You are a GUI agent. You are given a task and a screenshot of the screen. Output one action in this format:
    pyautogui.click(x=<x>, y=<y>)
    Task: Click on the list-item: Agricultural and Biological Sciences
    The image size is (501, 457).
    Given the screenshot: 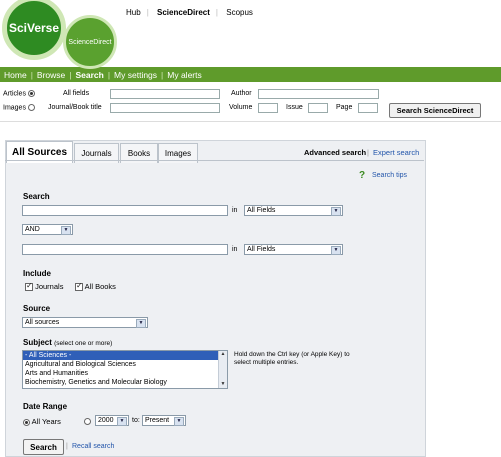 What is the action you would take?
    pyautogui.click(x=125, y=364)
    